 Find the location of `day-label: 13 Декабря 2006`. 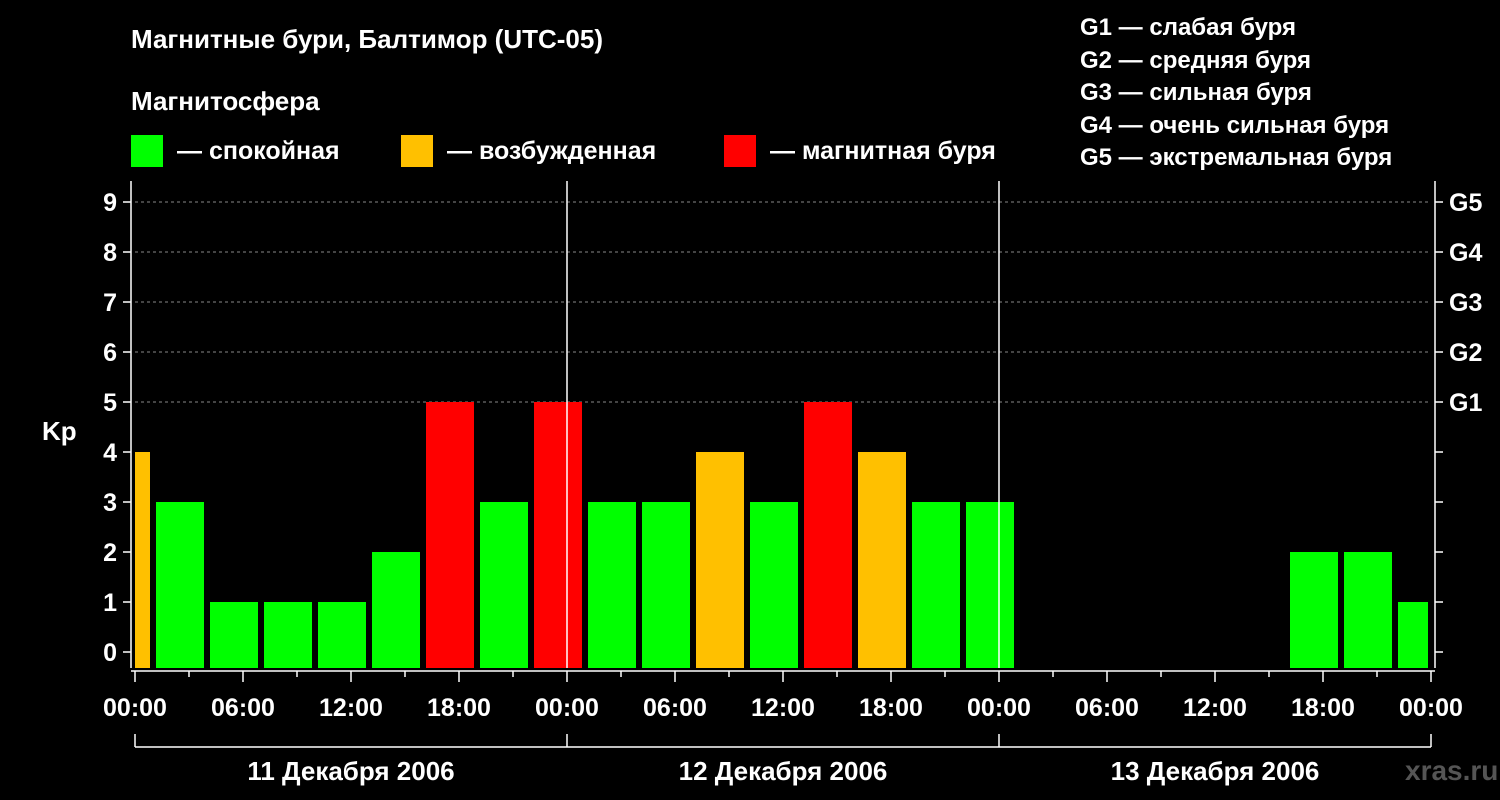

day-label: 13 Декабря 2006 is located at coordinates (1215, 771).